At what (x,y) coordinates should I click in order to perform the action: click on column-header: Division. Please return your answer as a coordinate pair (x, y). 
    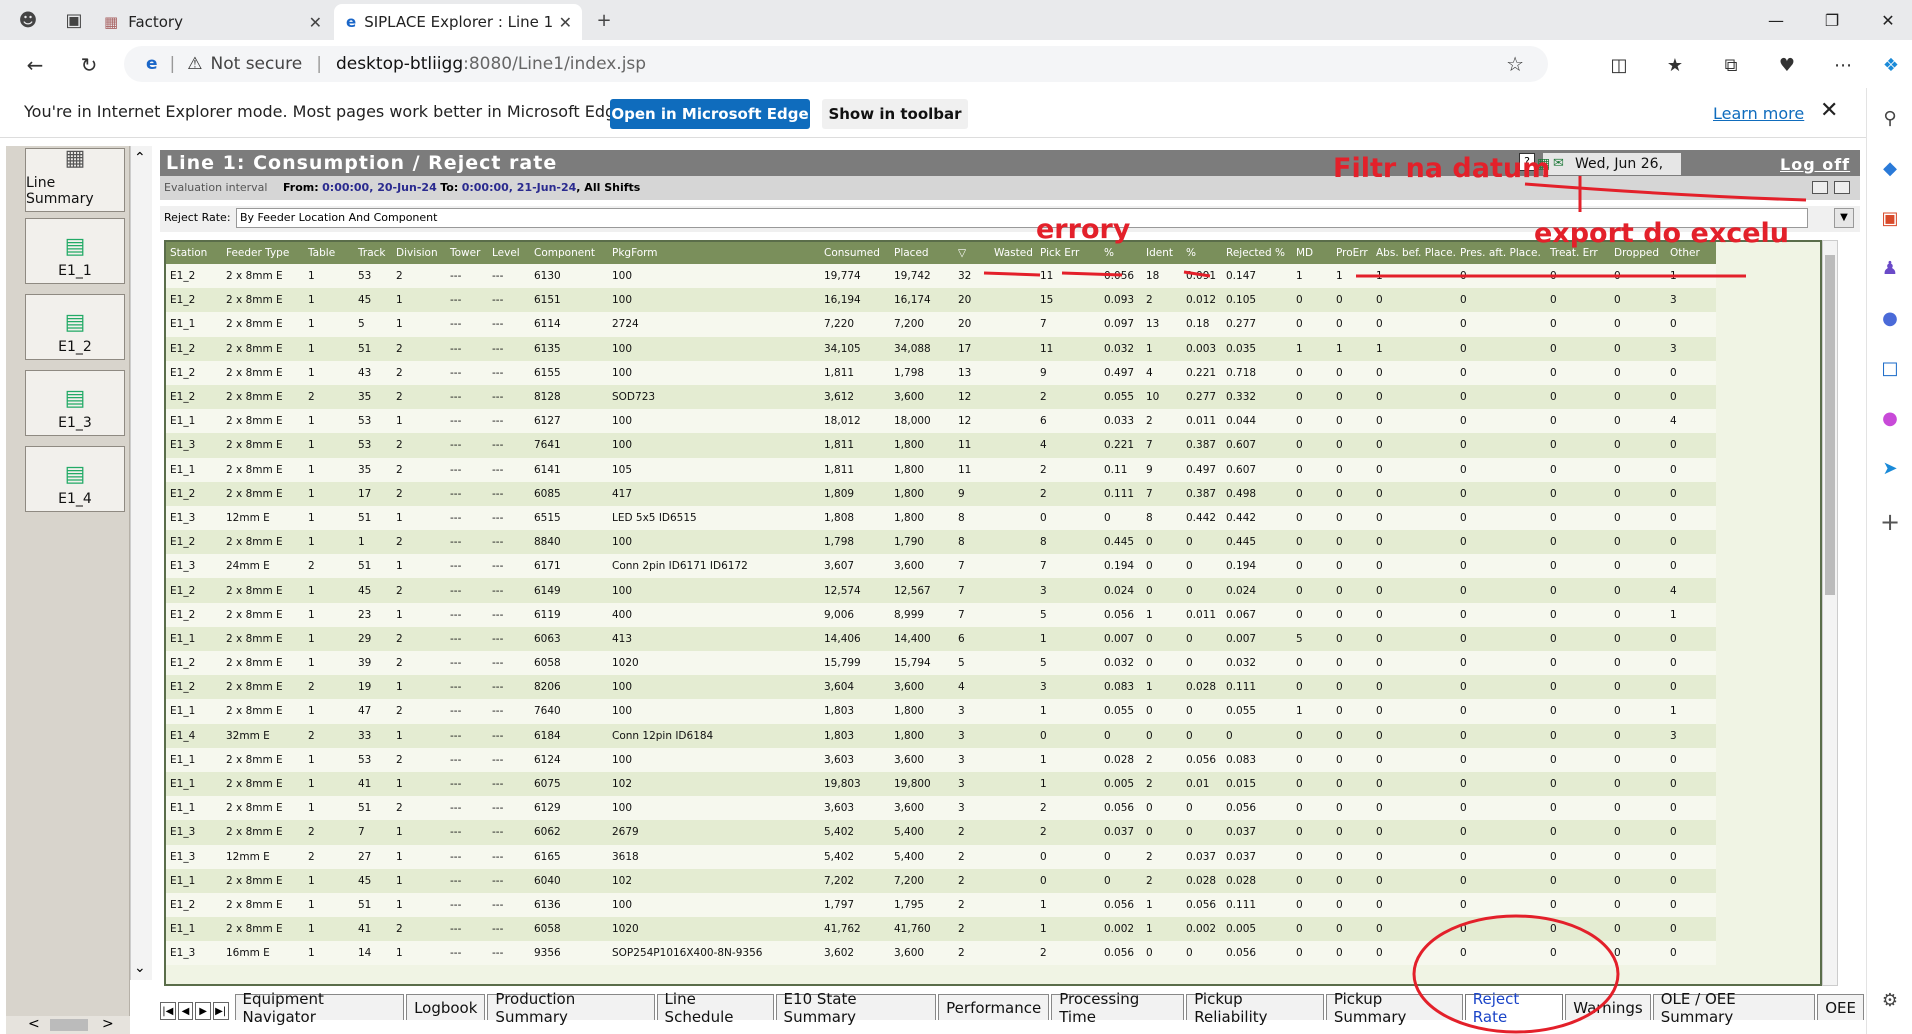
    Looking at the image, I should click on (419, 253).